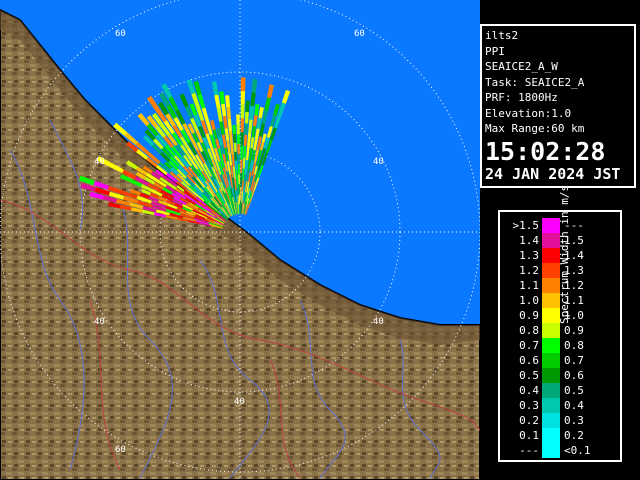  What do you see at coordinates (529, 405) in the screenshot?
I see `legend-low: 0.3` at bounding box center [529, 405].